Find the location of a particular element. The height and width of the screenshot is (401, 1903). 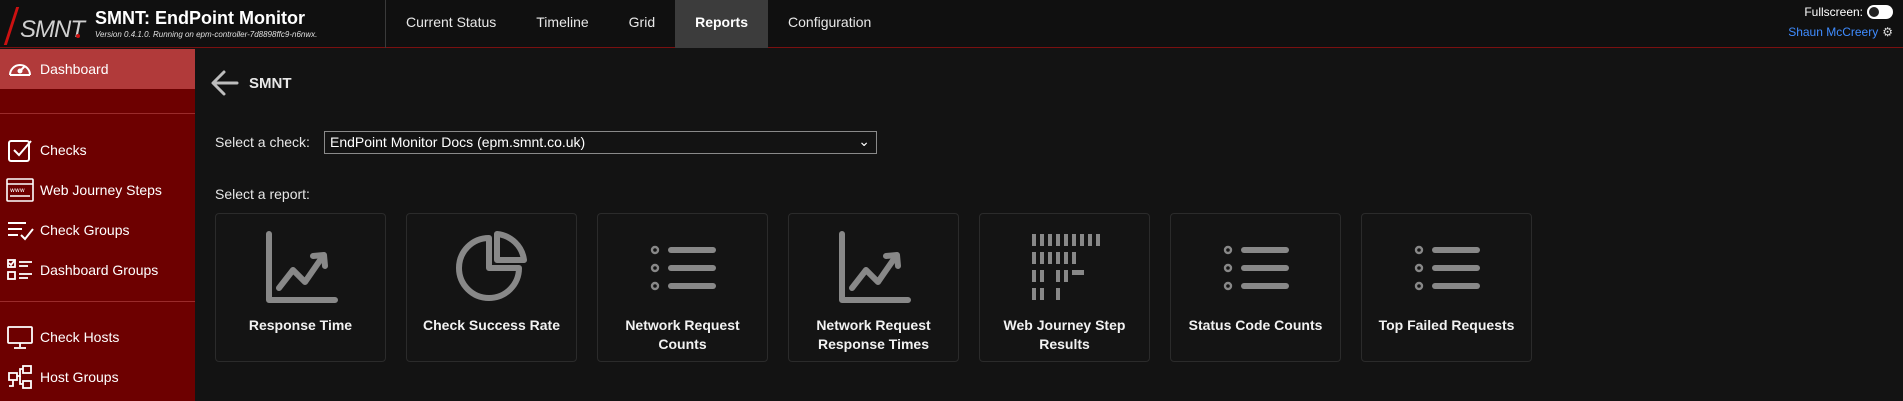

logo-text: SMNT is located at coordinates (52, 29).